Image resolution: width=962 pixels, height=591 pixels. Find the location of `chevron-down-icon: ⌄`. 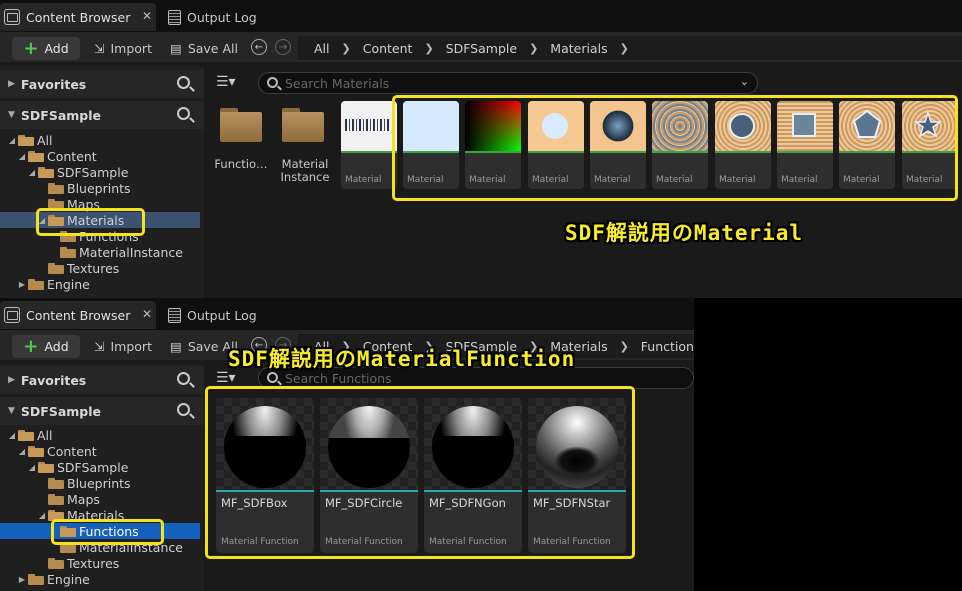

chevron-down-icon: ⌄ is located at coordinates (744, 81).